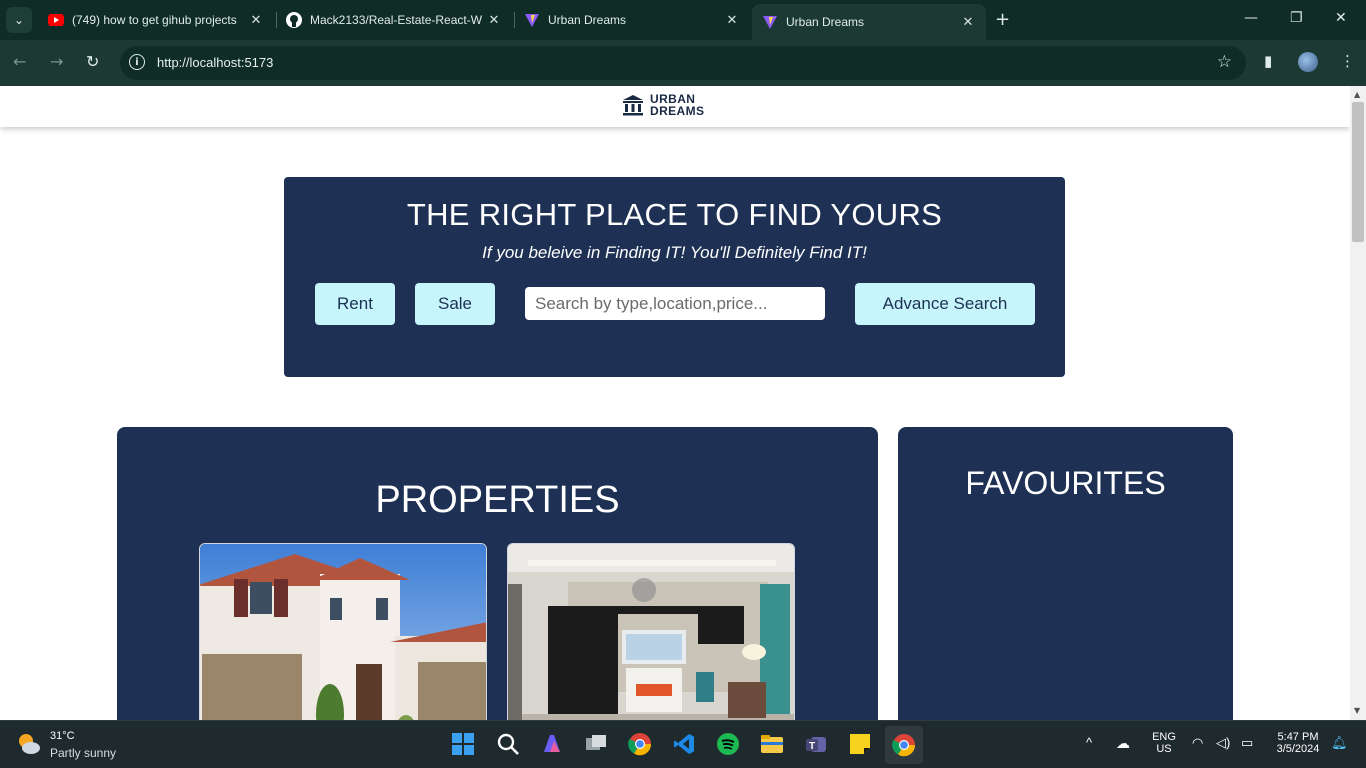 The height and width of the screenshot is (768, 1366). Describe the element at coordinates (83, 753) in the screenshot. I see `weather-description: Partly sunny` at that location.